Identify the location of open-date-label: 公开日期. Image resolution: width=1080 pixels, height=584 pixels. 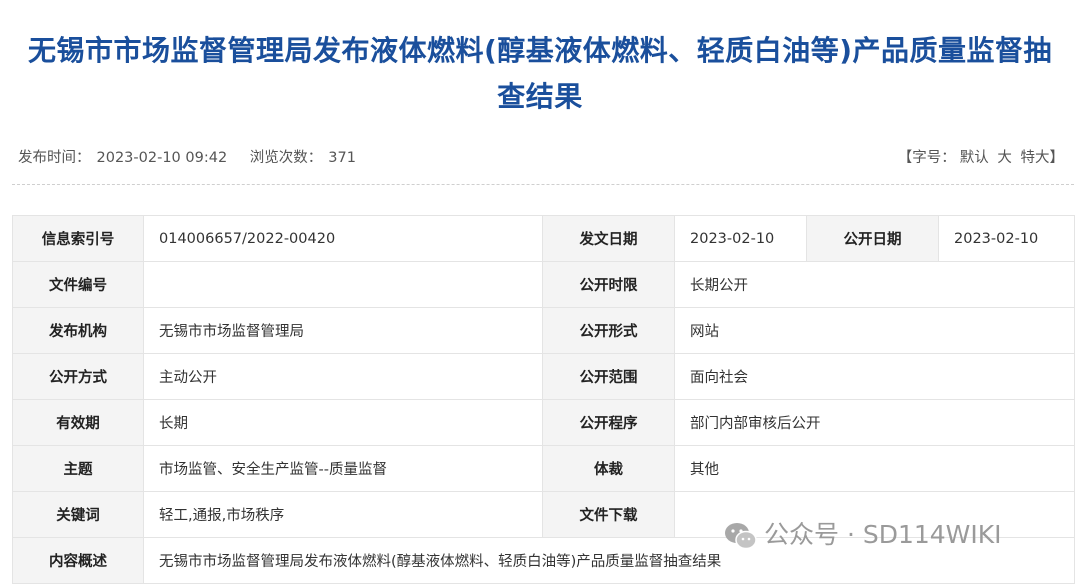
(872, 238).